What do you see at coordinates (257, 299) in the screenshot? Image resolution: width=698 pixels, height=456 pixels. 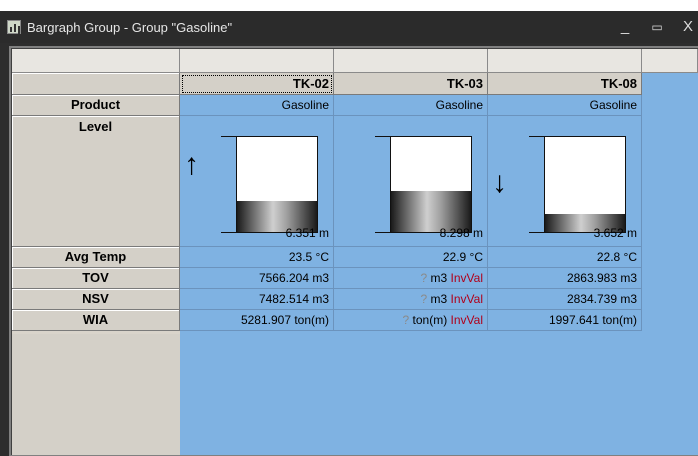 I see `nsv-cell-tk02: 7482.514 m3` at bounding box center [257, 299].